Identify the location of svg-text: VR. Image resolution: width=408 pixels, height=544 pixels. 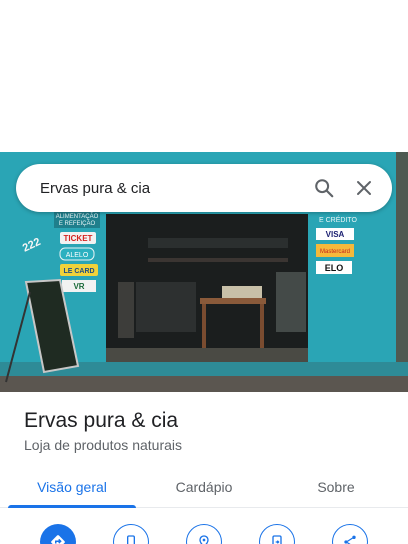
(78, 286).